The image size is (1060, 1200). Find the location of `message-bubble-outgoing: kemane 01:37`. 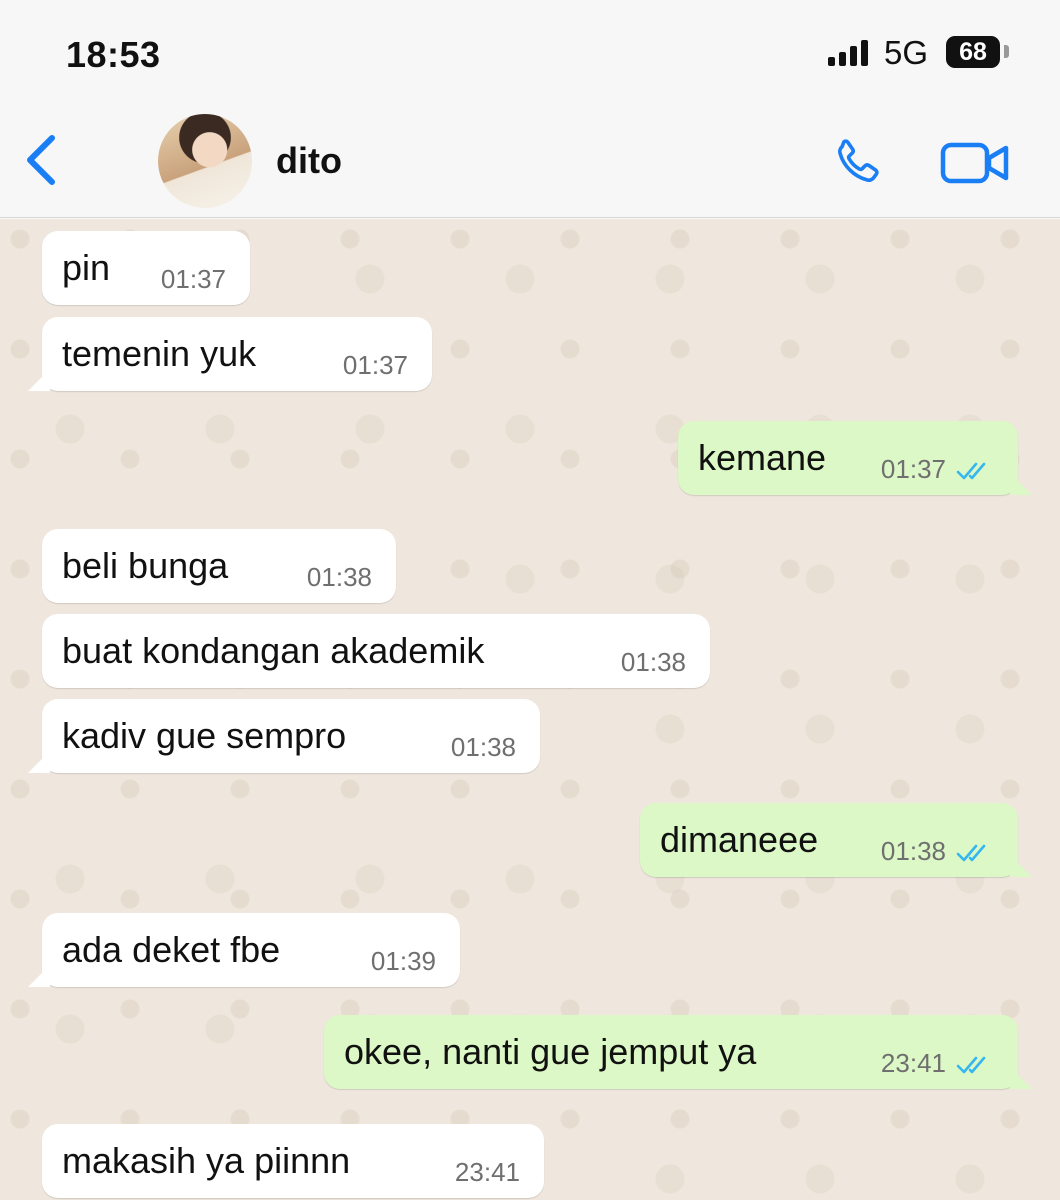

message-bubble-outgoing: kemane 01:37 is located at coordinates (855, 458).